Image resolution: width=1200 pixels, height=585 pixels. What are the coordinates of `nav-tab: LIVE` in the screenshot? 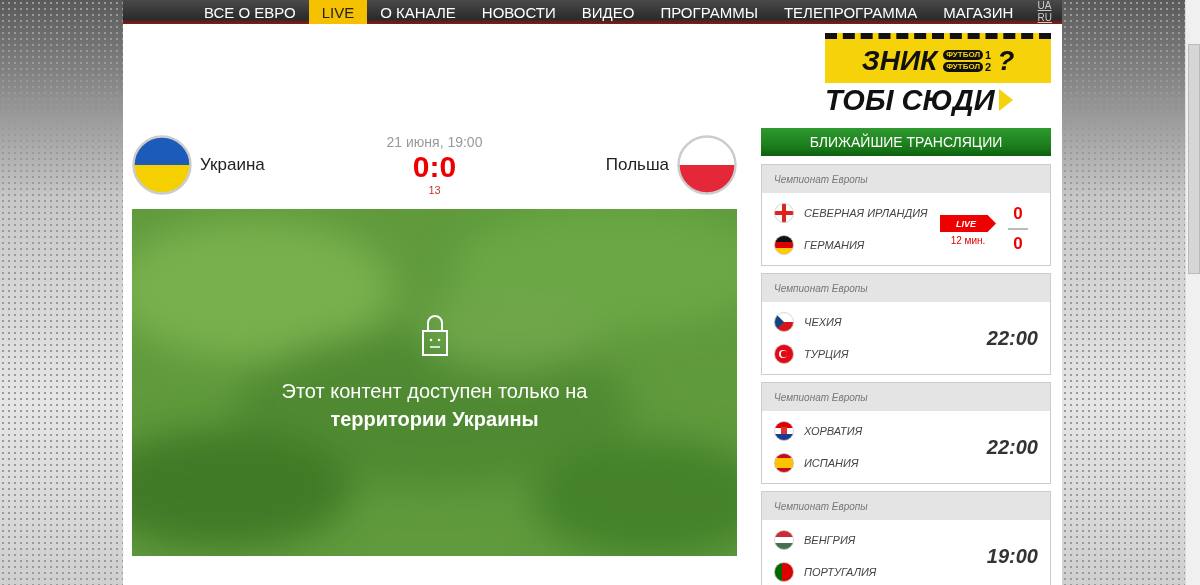 It's located at (338, 12).